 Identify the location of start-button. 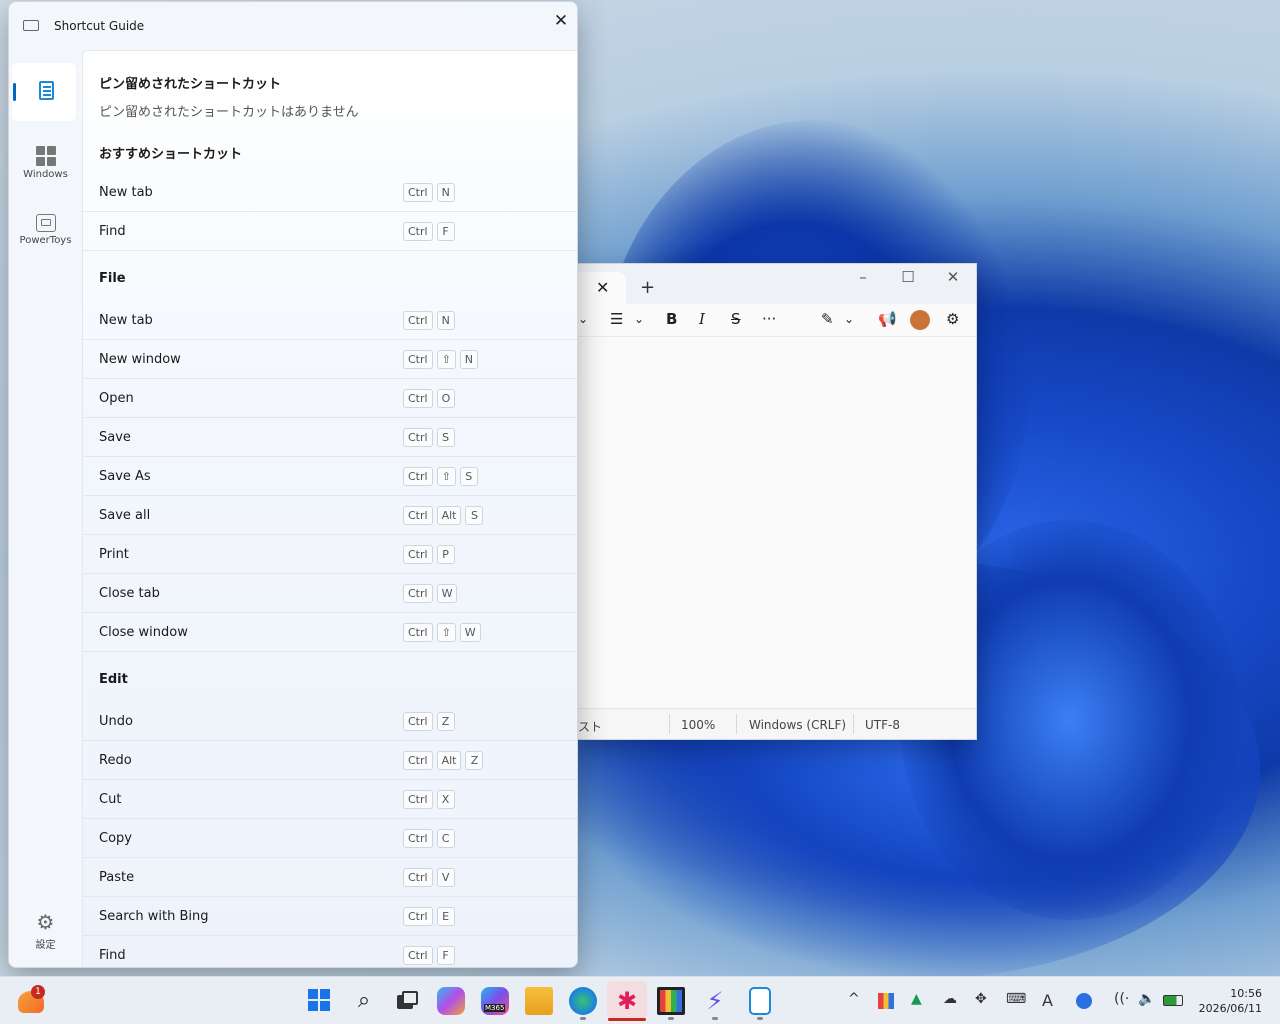
(320, 1001).